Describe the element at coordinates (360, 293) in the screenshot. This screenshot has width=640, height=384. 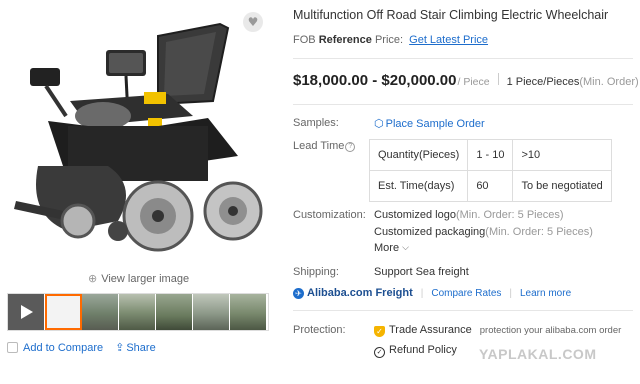
I see `freight-name: Alibaba.com Freight` at that location.